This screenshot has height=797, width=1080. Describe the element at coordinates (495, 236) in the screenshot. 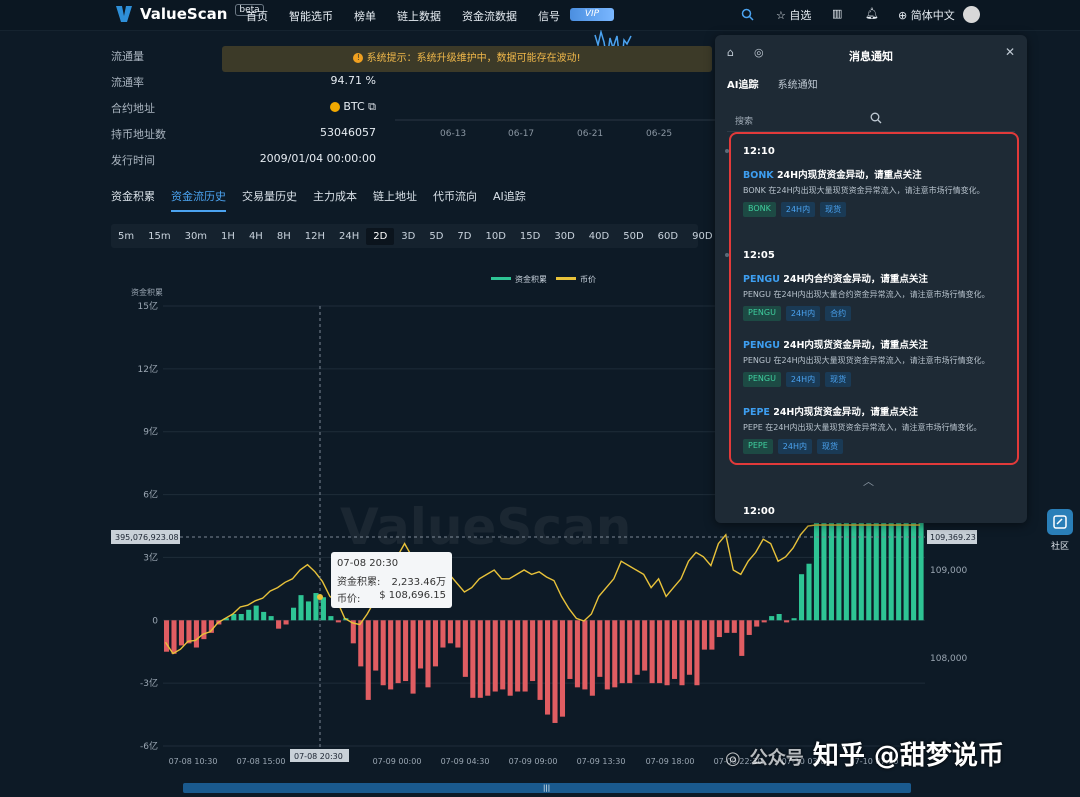

I see `timeframe-10D: 10D` at that location.